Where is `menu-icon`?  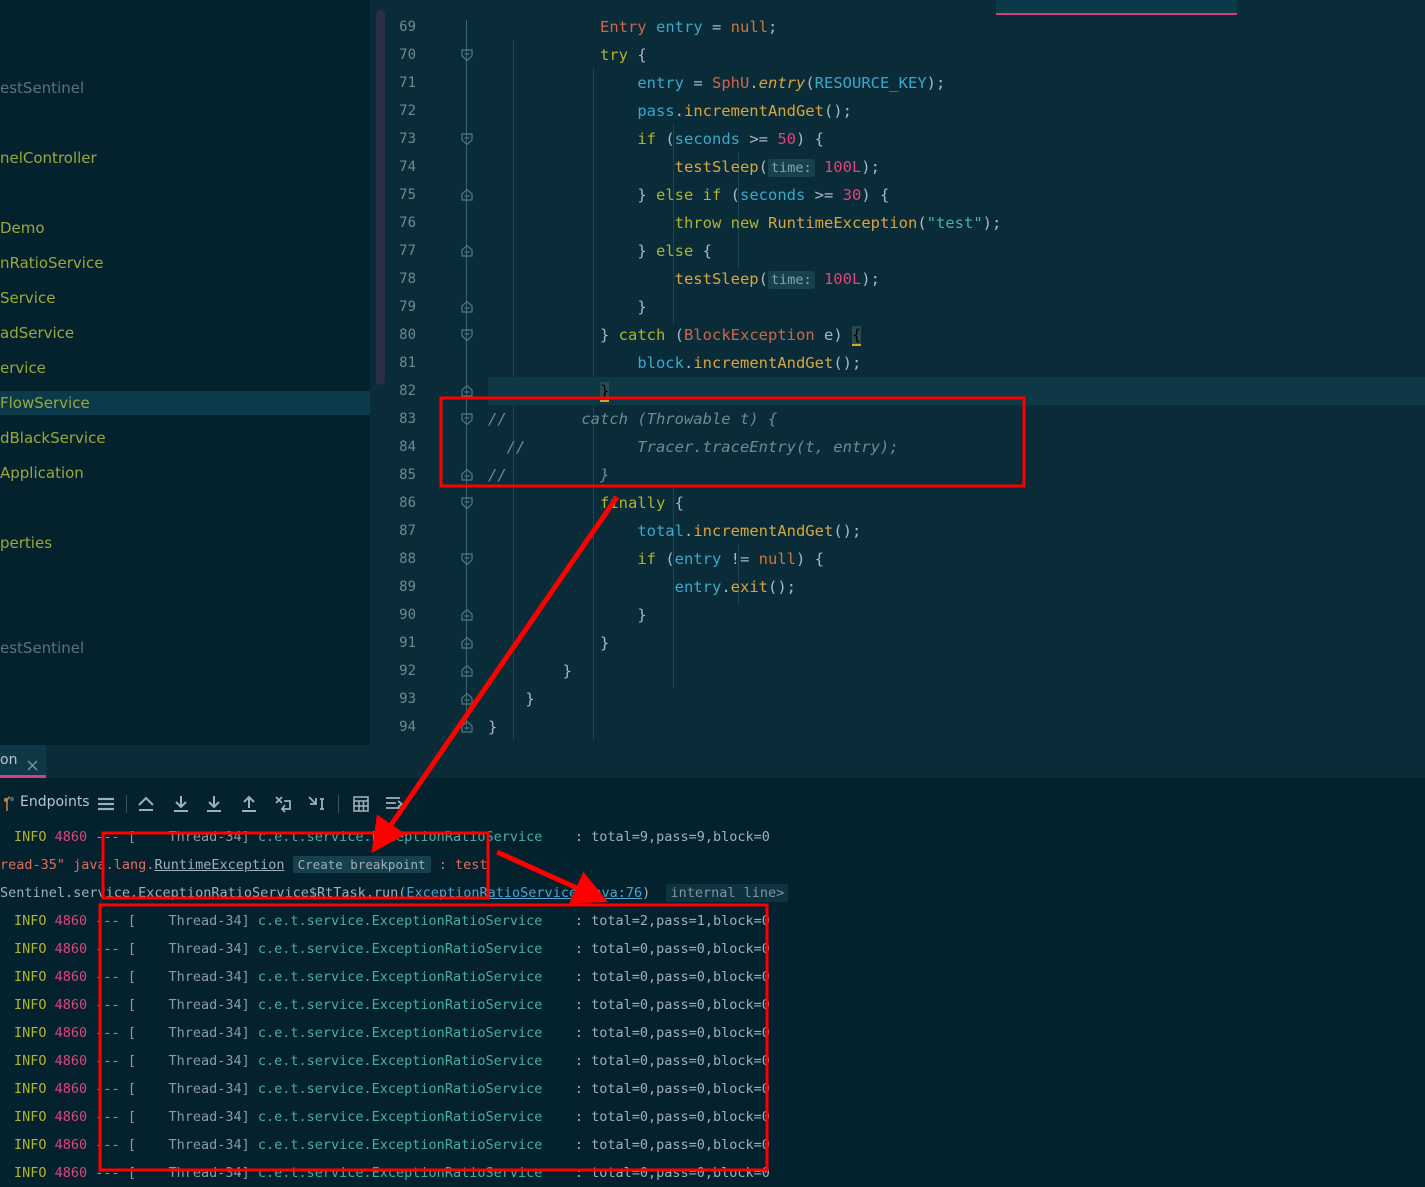 menu-icon is located at coordinates (106, 804).